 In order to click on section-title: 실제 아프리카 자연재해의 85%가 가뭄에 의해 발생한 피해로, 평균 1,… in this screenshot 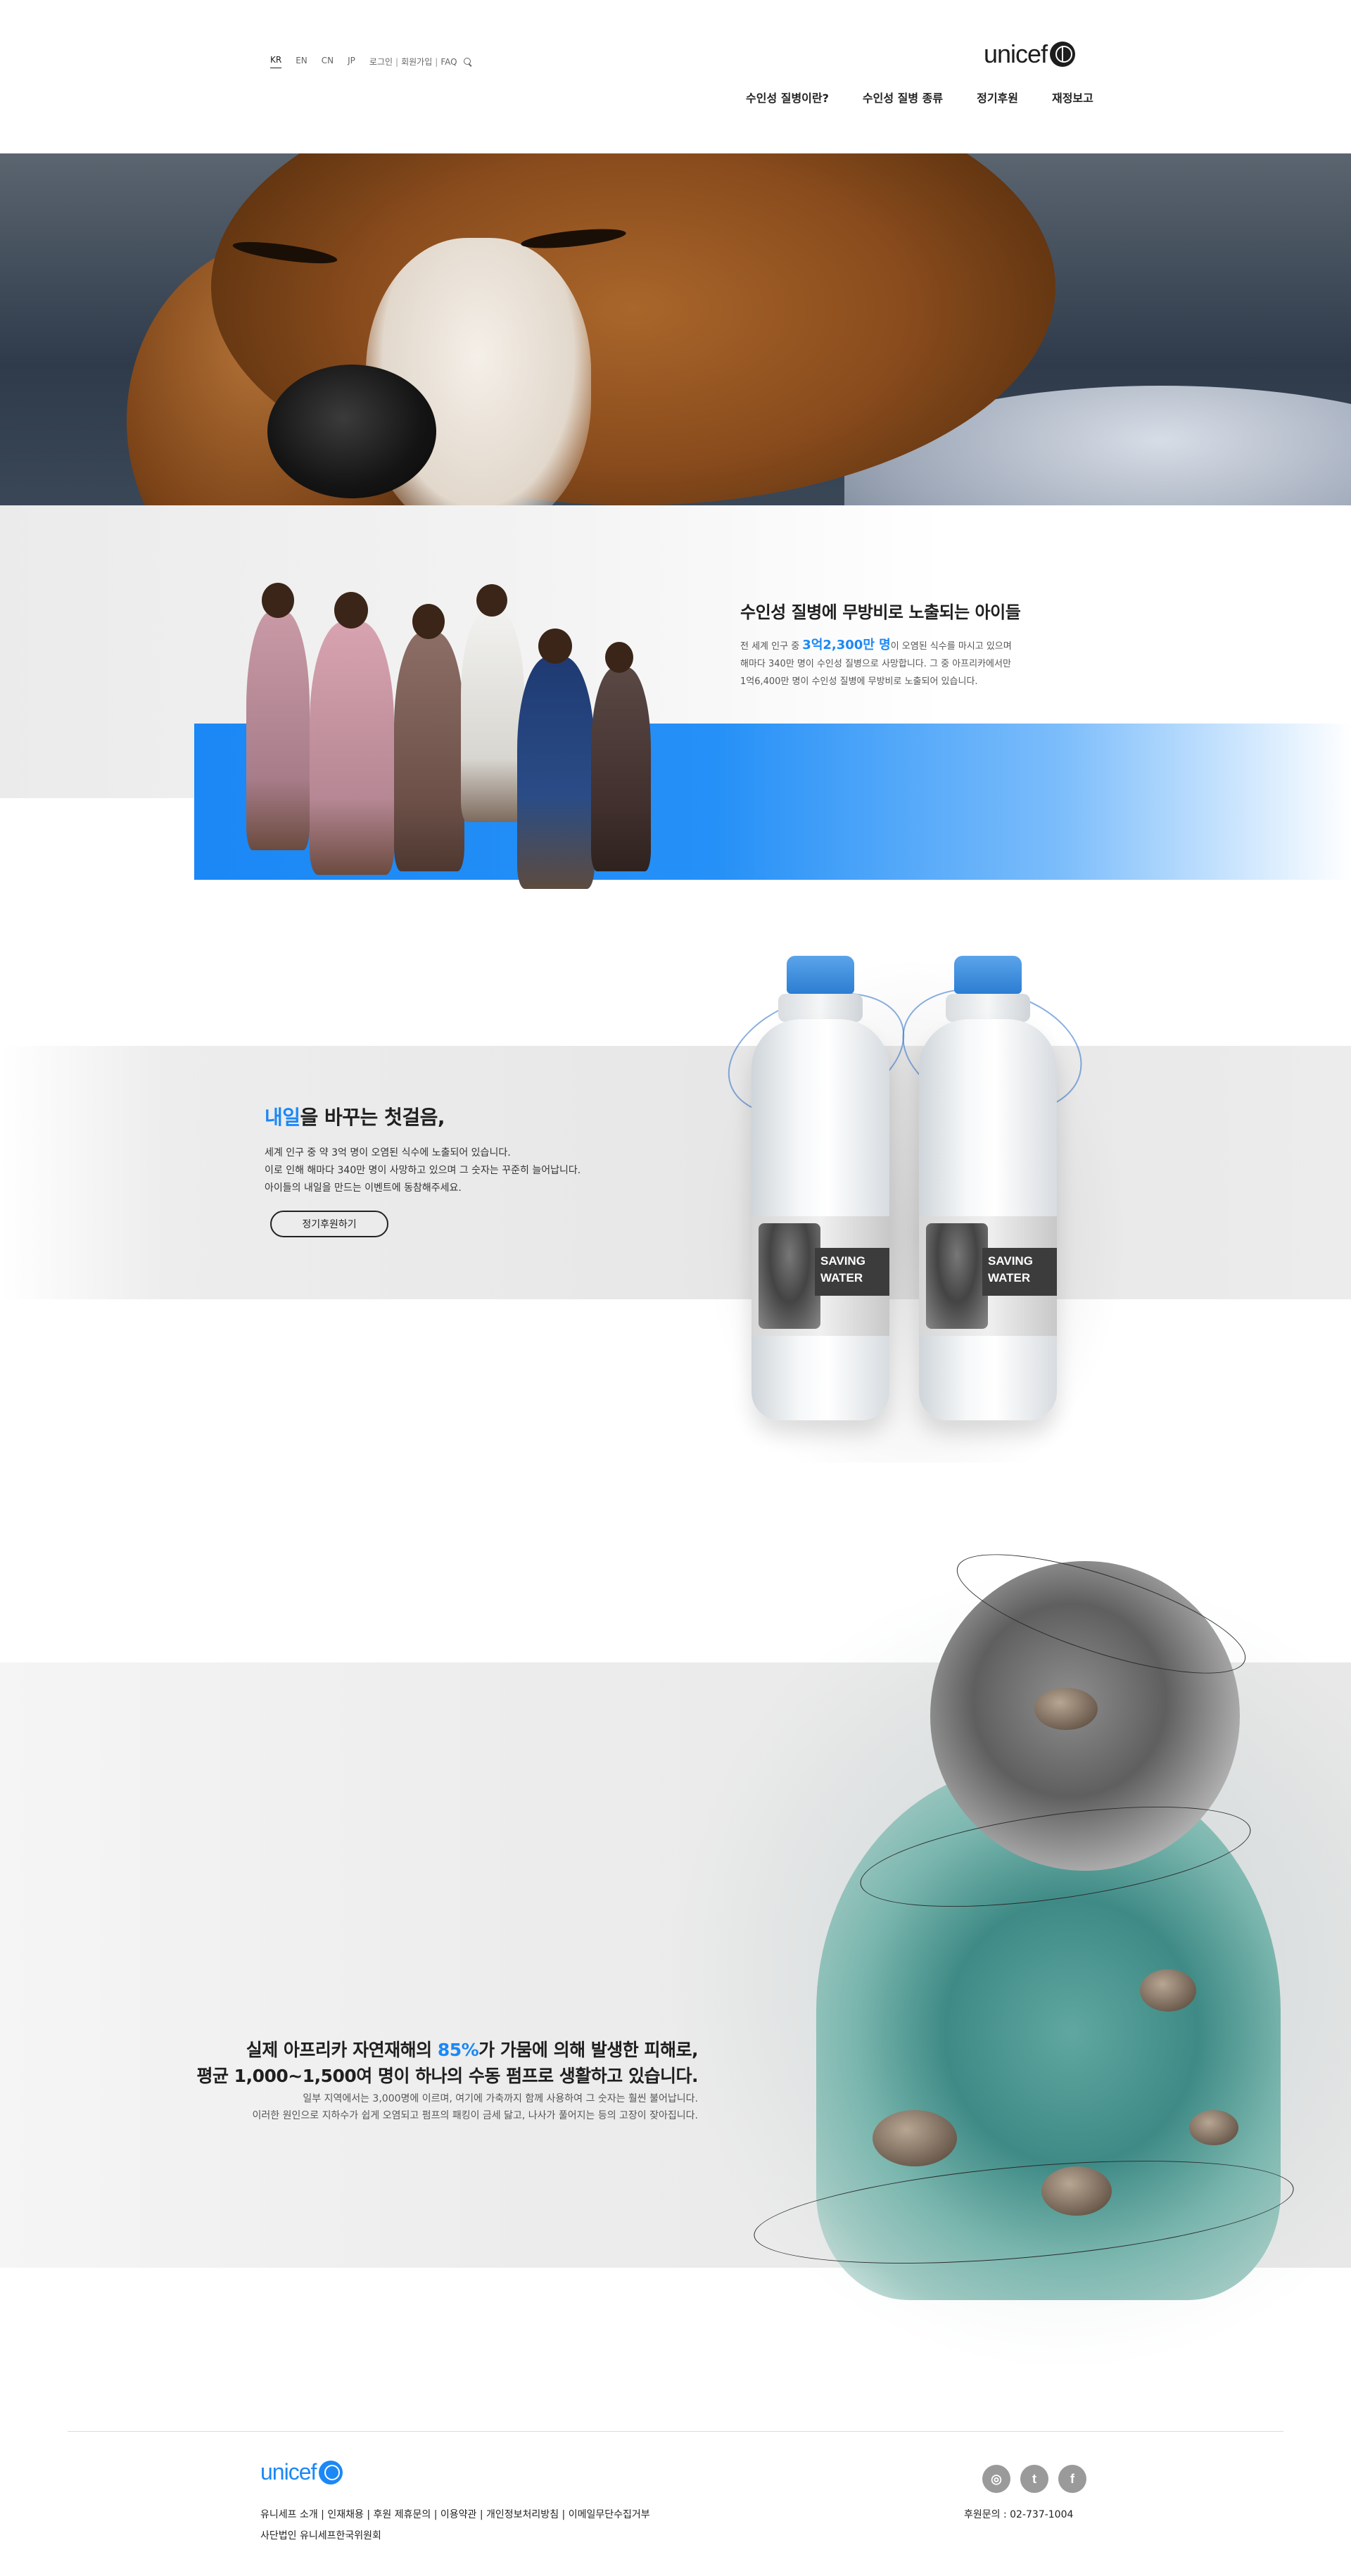, I will do `click(349, 2063)`.